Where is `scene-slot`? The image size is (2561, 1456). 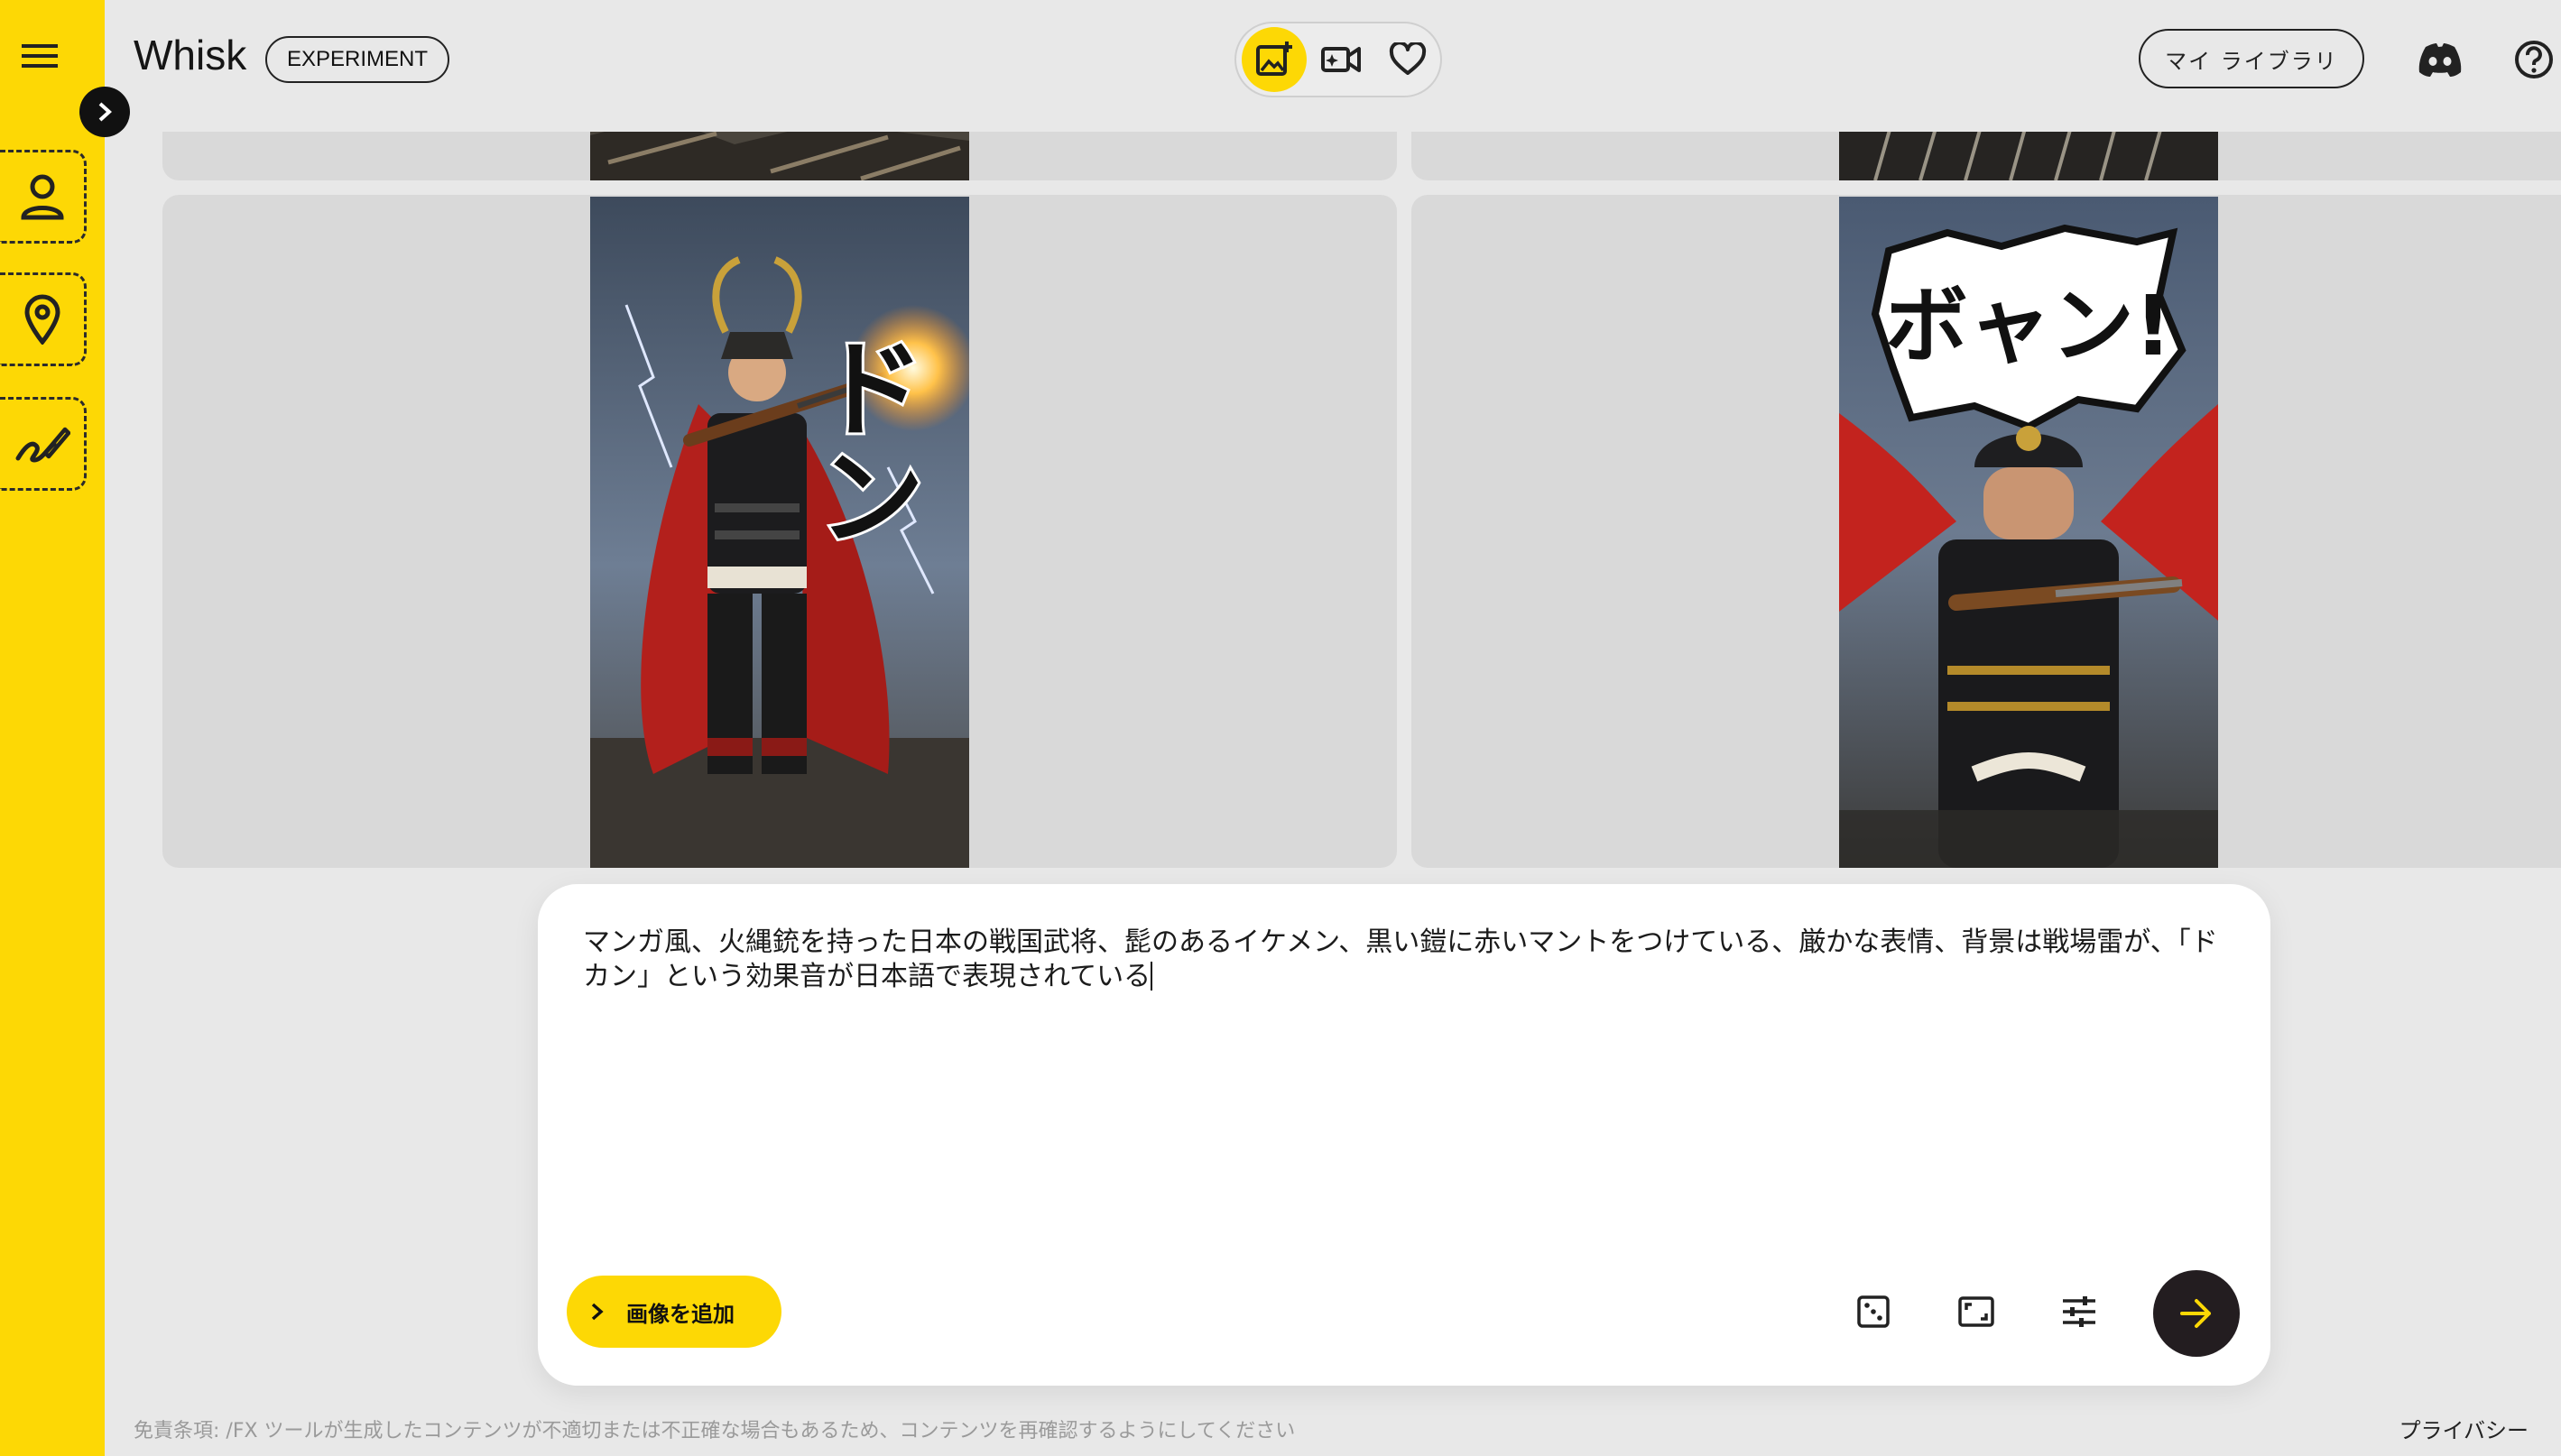 scene-slot is located at coordinates (43, 319).